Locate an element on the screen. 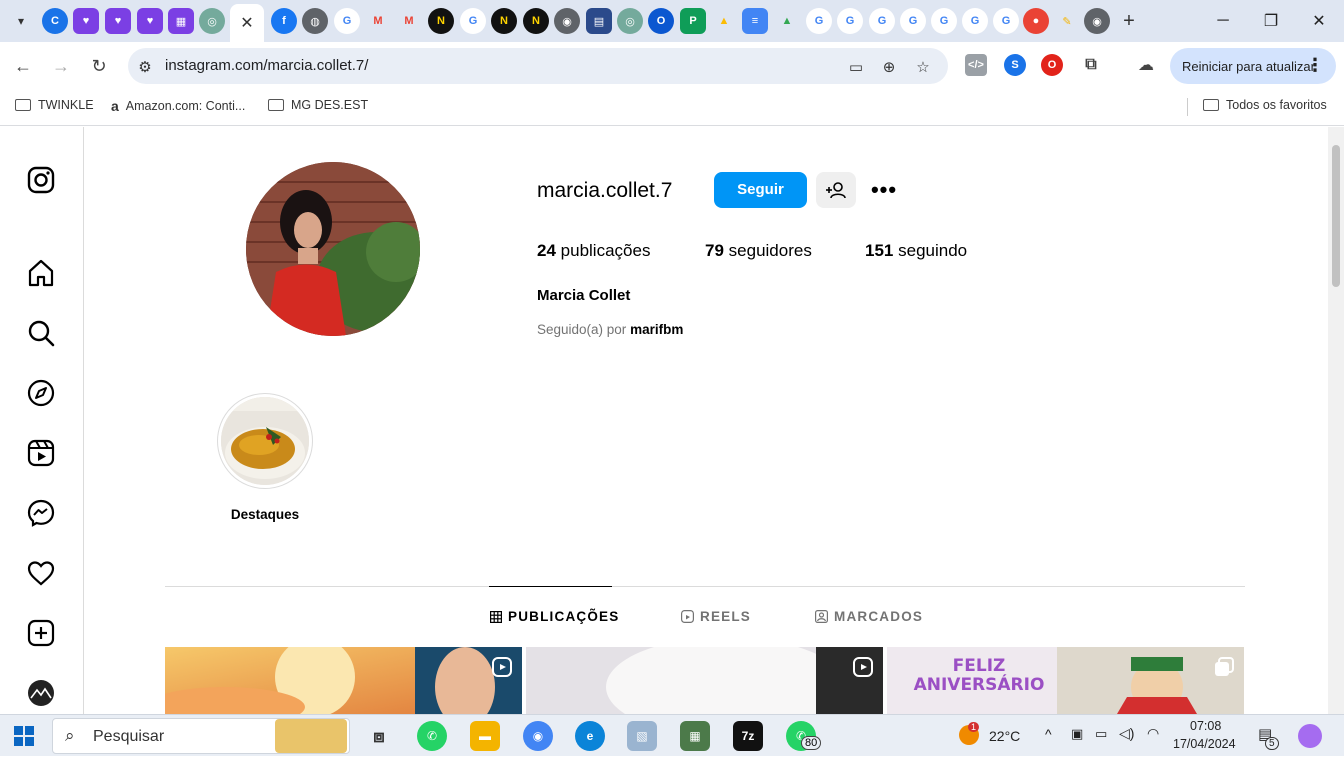  tab-marcados: MARCADOS is located at coordinates (869, 616).